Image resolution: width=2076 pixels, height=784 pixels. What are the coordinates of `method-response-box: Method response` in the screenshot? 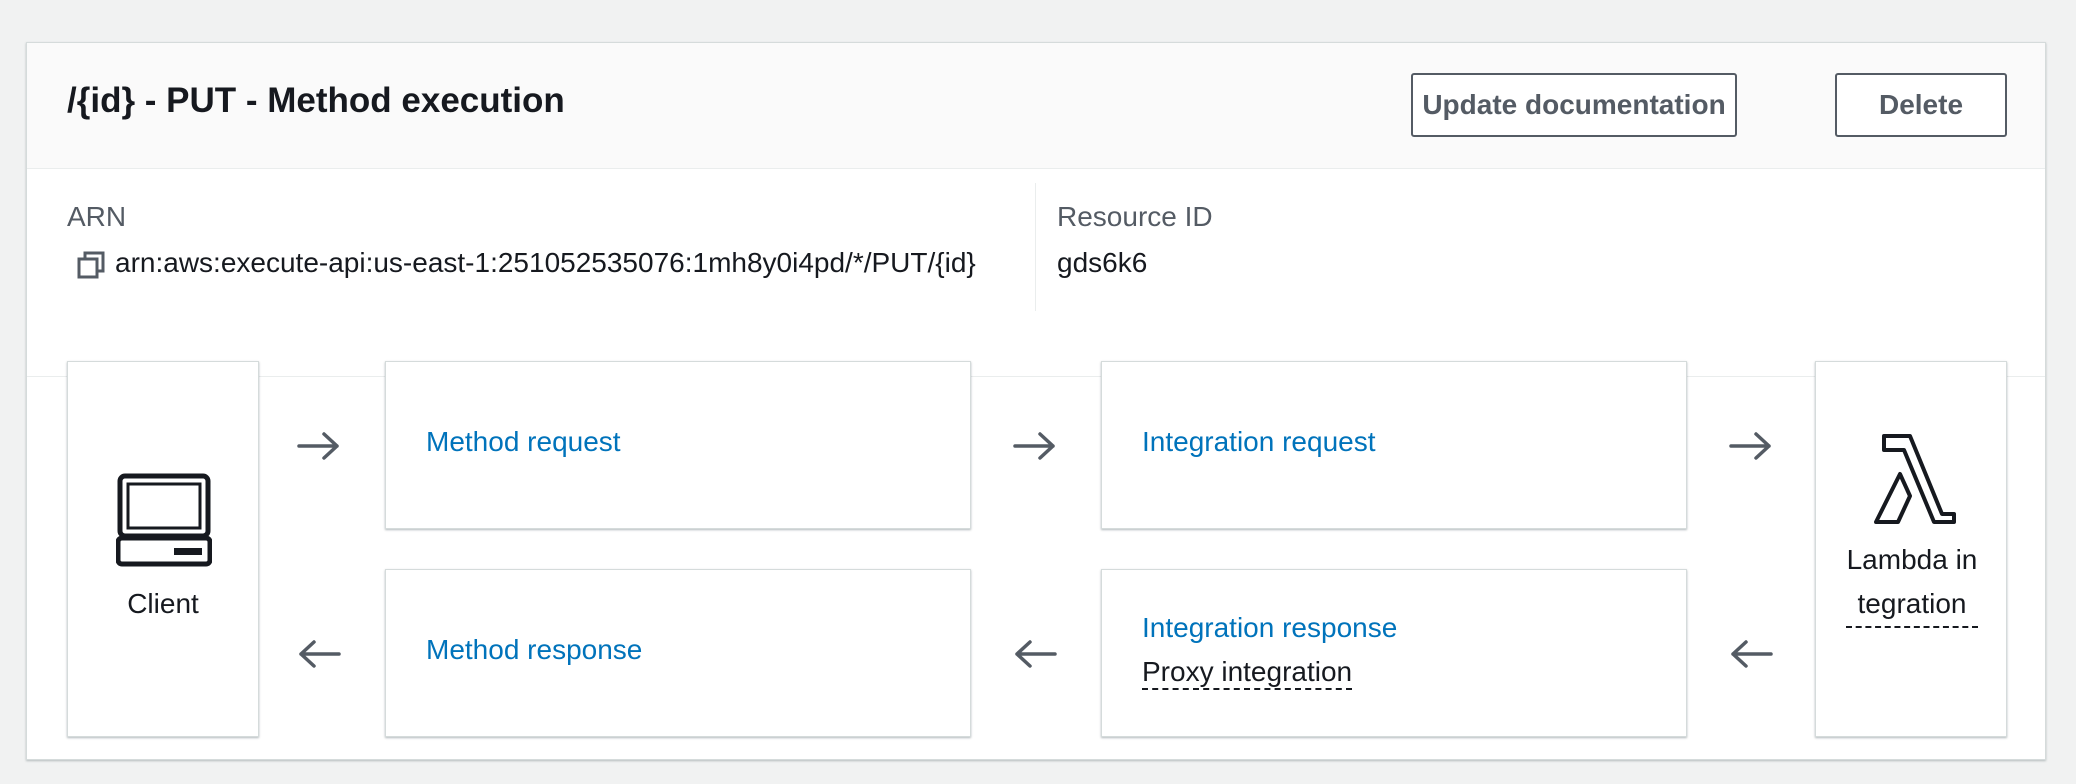 It's located at (678, 653).